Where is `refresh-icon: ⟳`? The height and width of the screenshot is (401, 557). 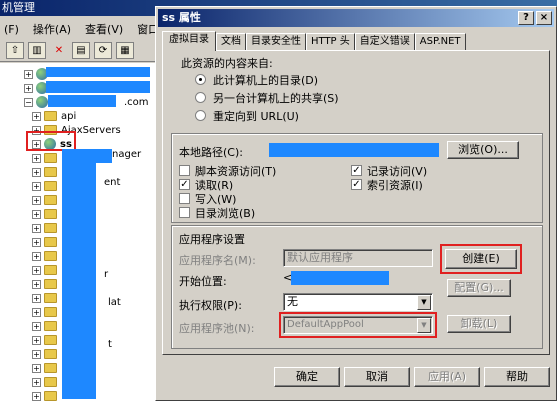 refresh-icon: ⟳ is located at coordinates (103, 50).